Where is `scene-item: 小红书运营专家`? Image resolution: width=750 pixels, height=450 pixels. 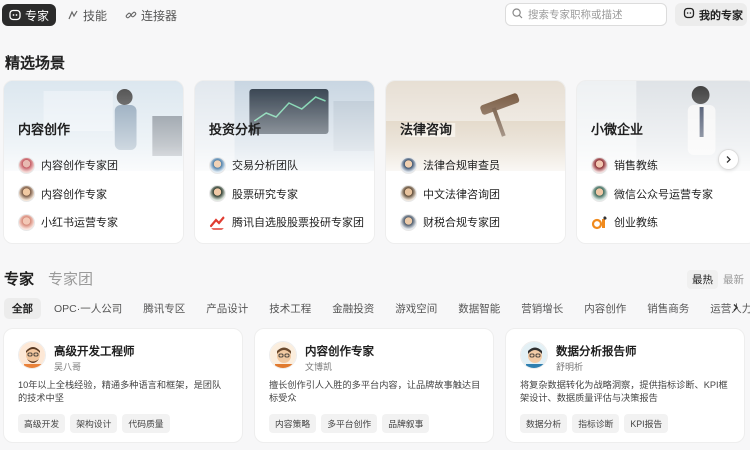
scene-item: 小红书运营专家 is located at coordinates (68, 222).